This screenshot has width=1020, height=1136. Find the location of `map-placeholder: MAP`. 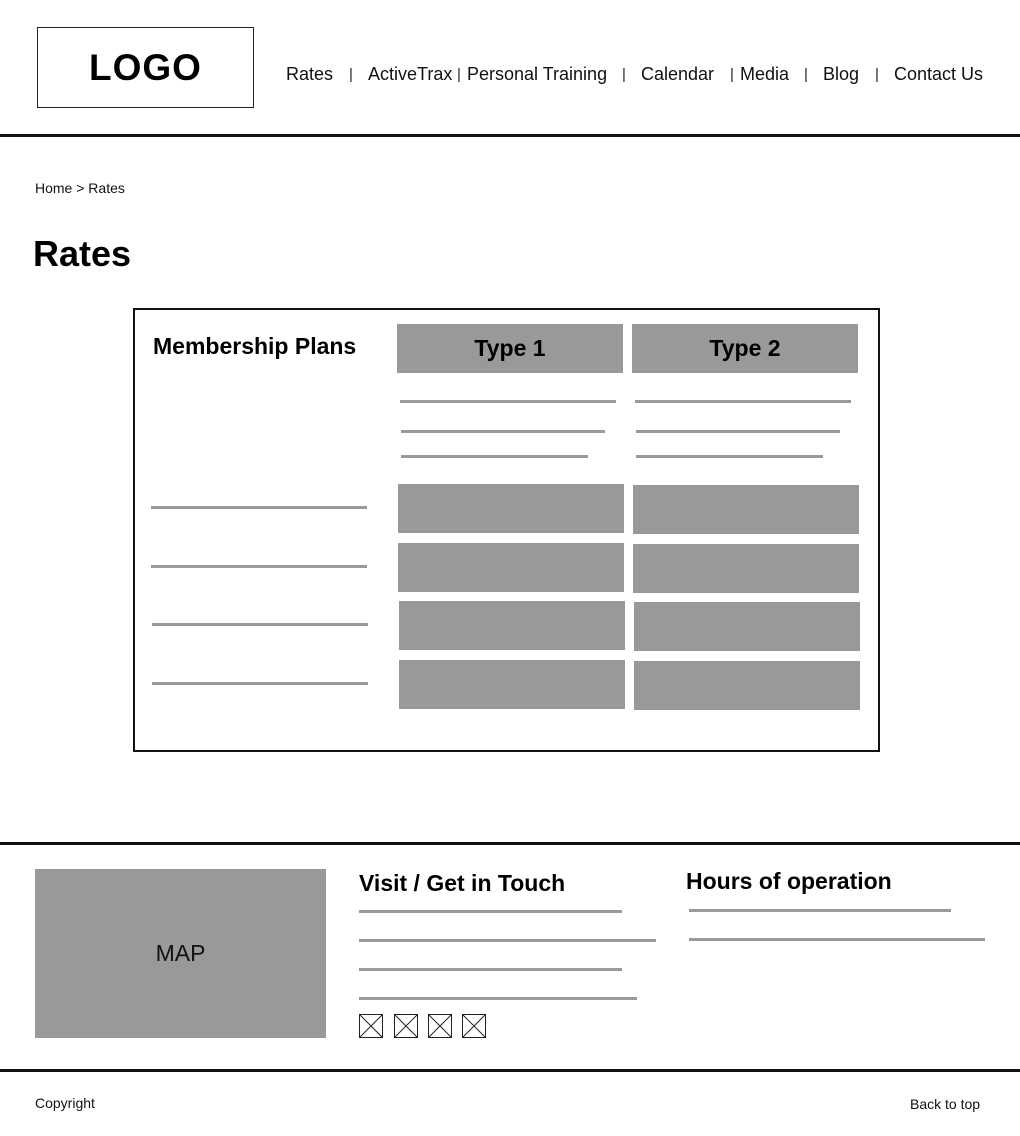

map-placeholder: MAP is located at coordinates (180, 953).